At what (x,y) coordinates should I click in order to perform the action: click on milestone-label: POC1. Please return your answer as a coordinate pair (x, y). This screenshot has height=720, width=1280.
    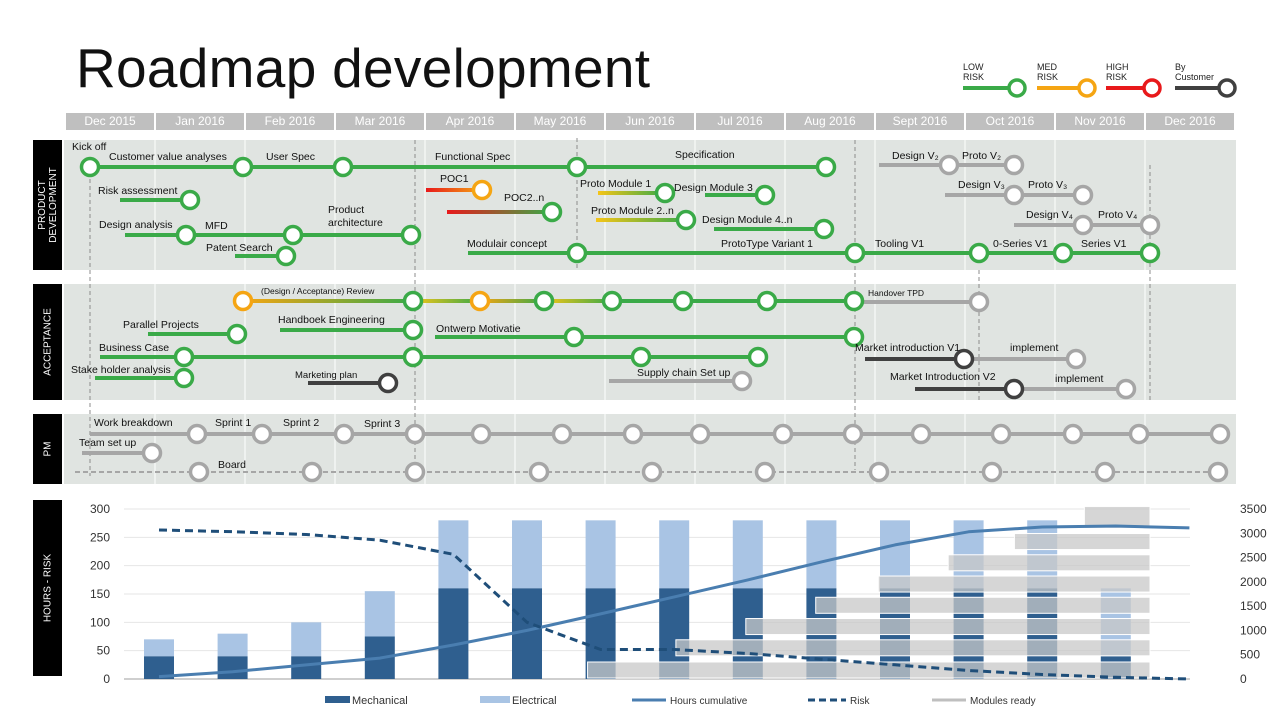
    Looking at the image, I should click on (454, 179).